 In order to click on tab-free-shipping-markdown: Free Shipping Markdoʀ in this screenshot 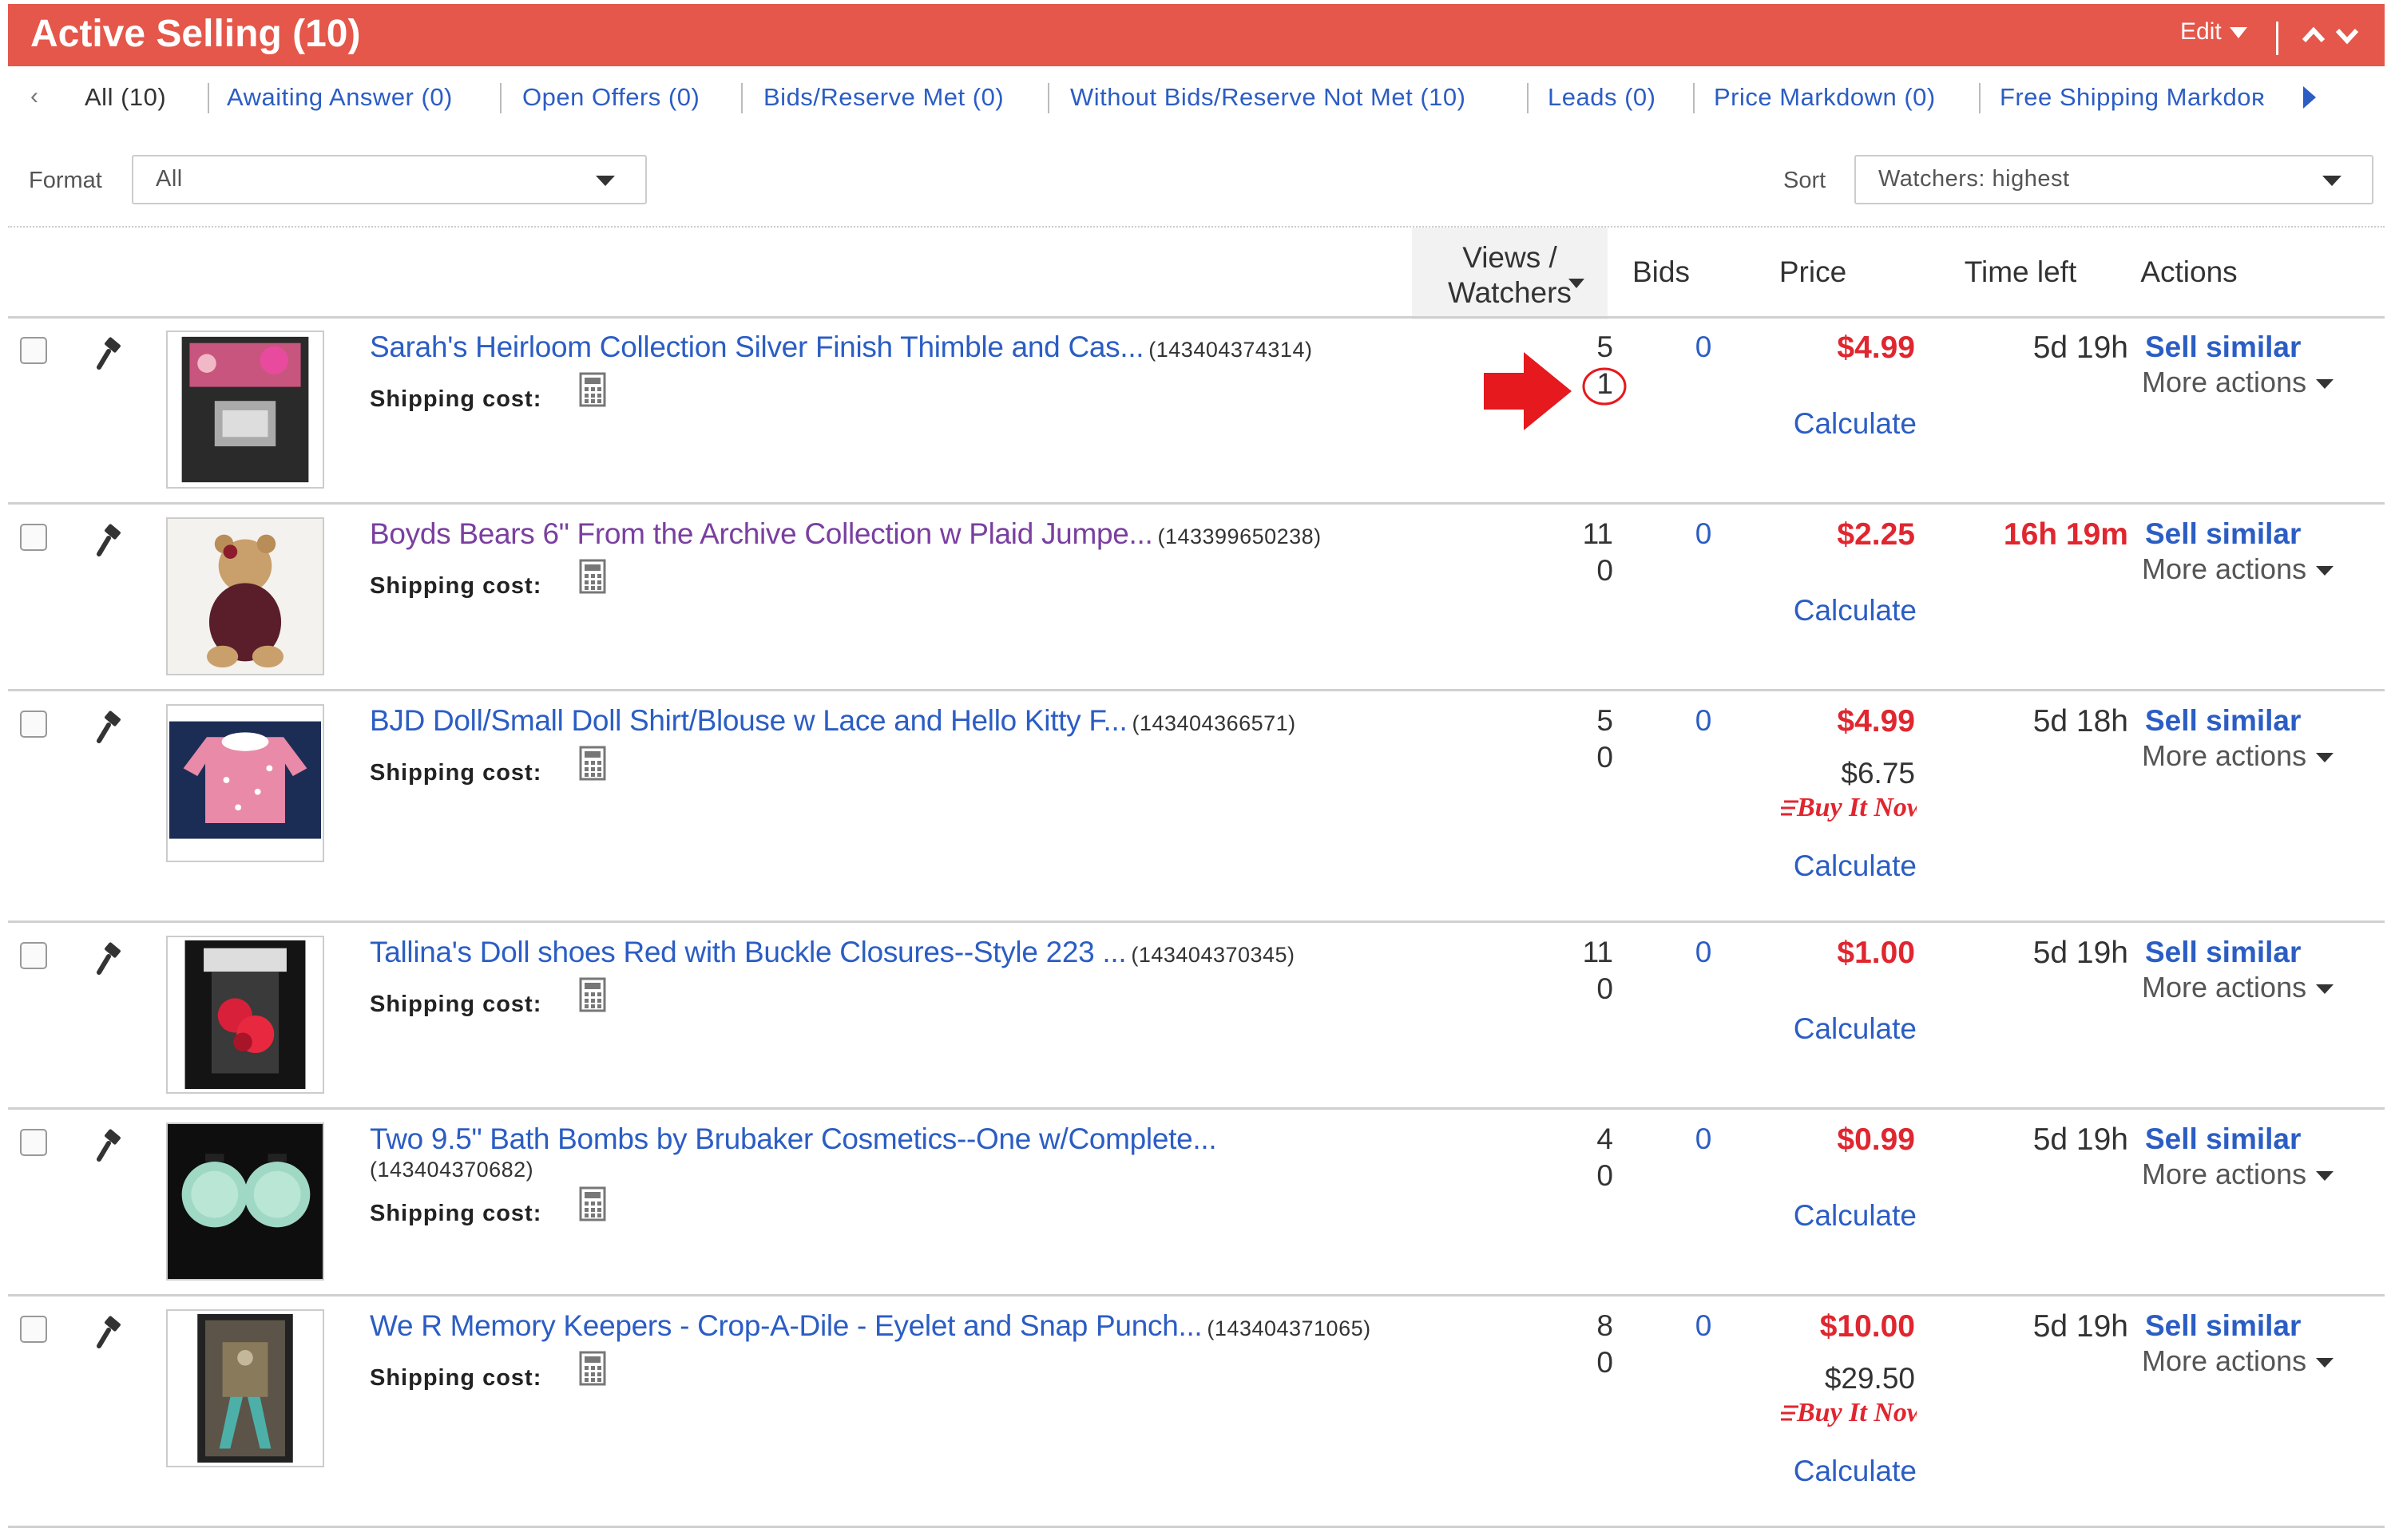, I will do `click(2141, 97)`.